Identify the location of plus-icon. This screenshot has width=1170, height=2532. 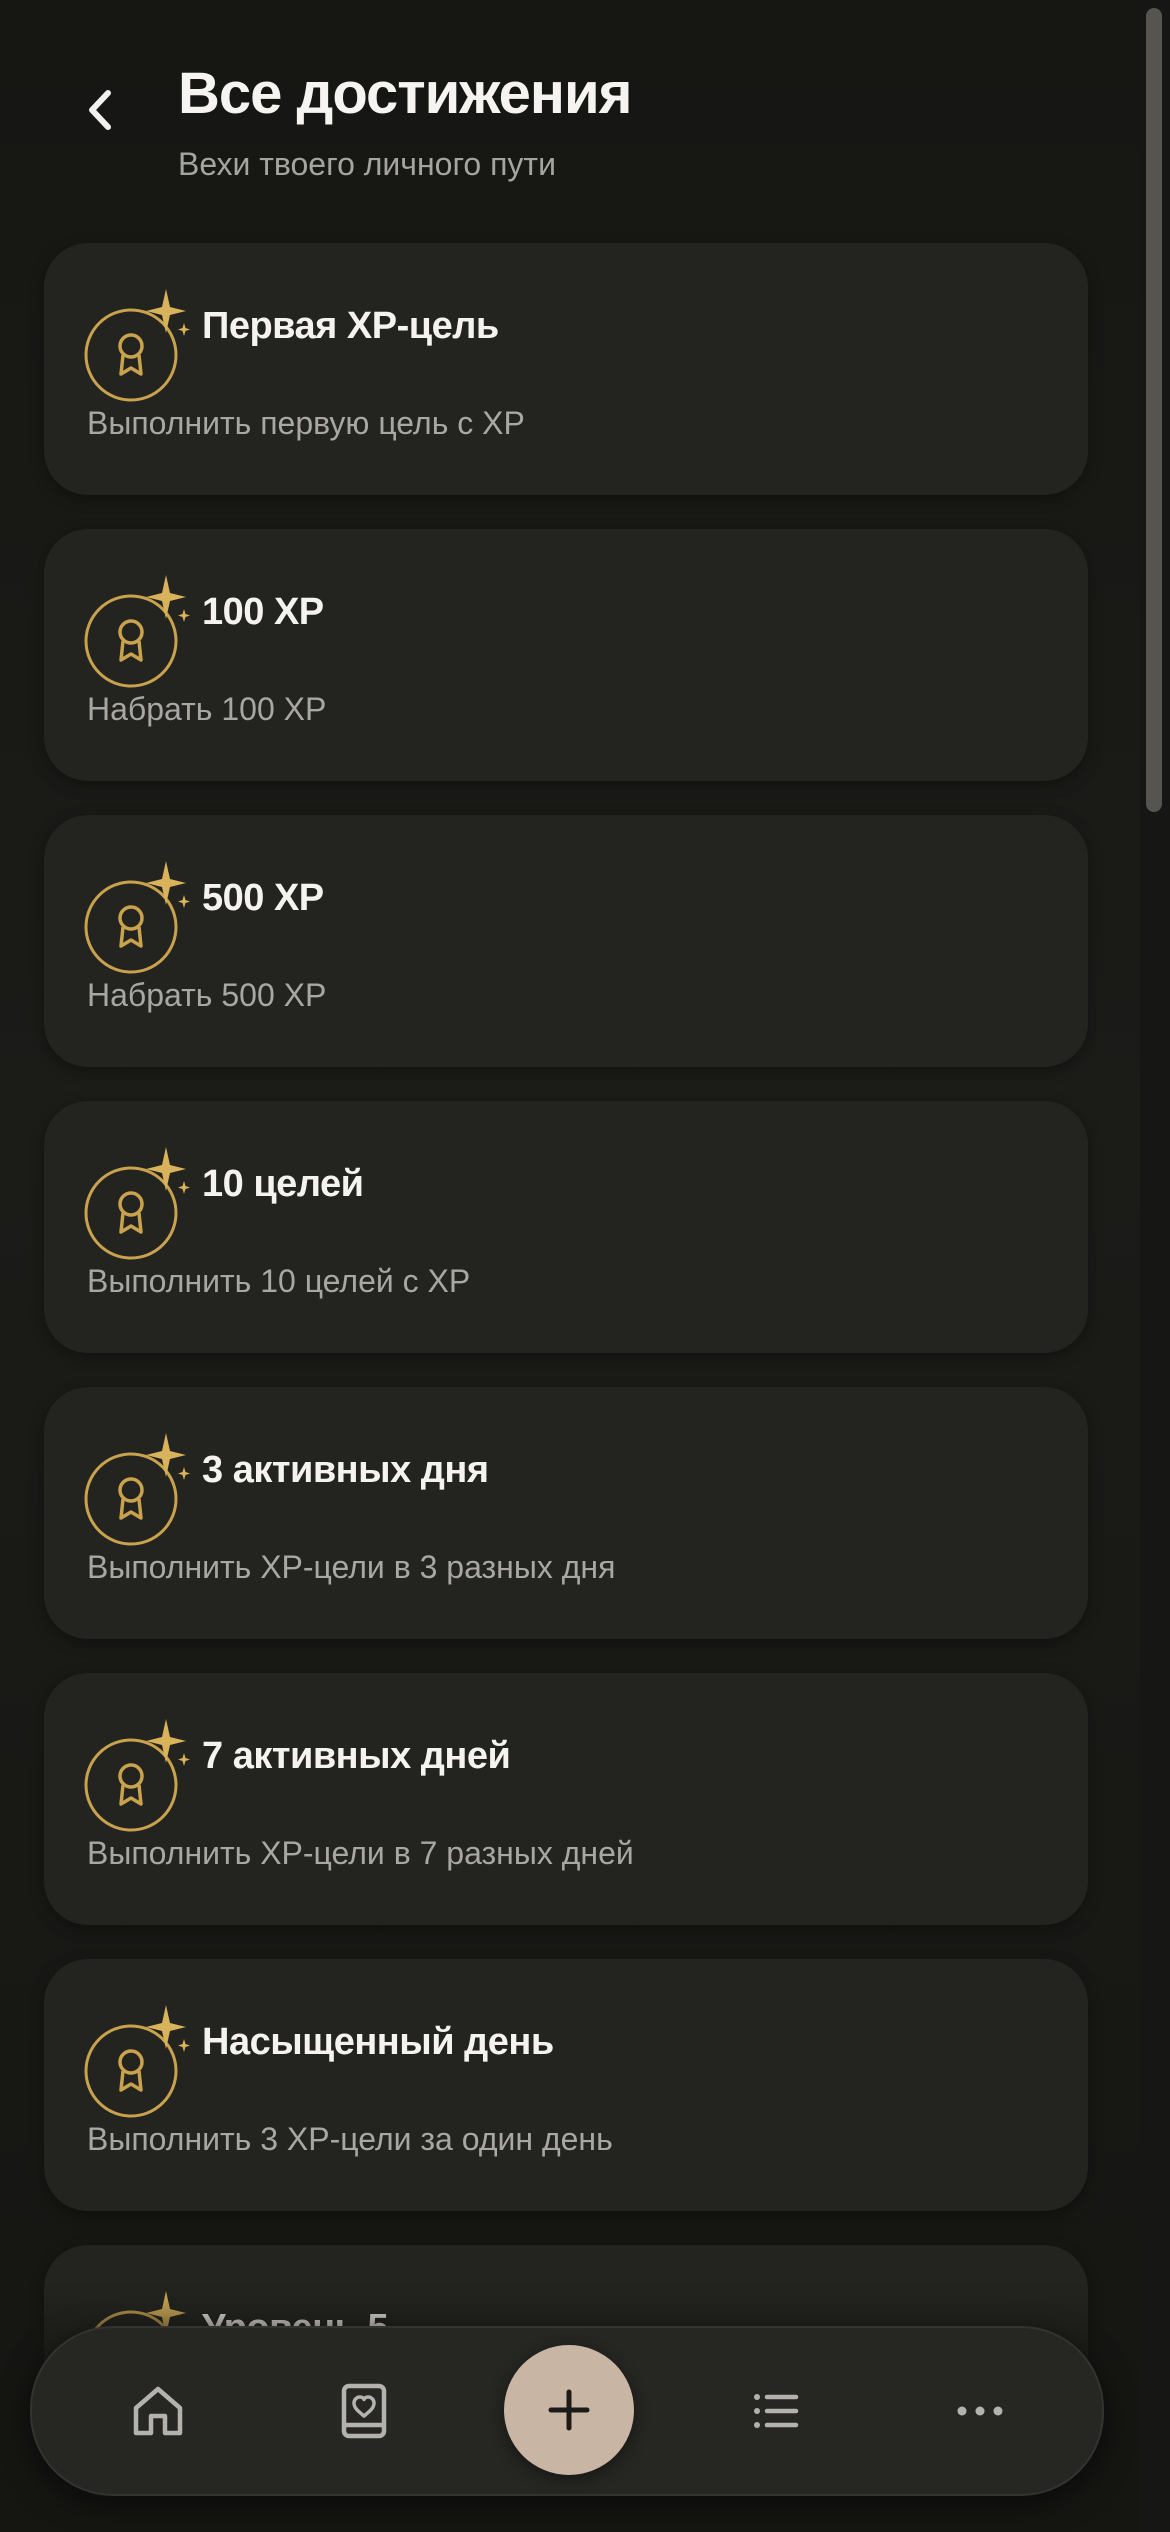
(569, 2410).